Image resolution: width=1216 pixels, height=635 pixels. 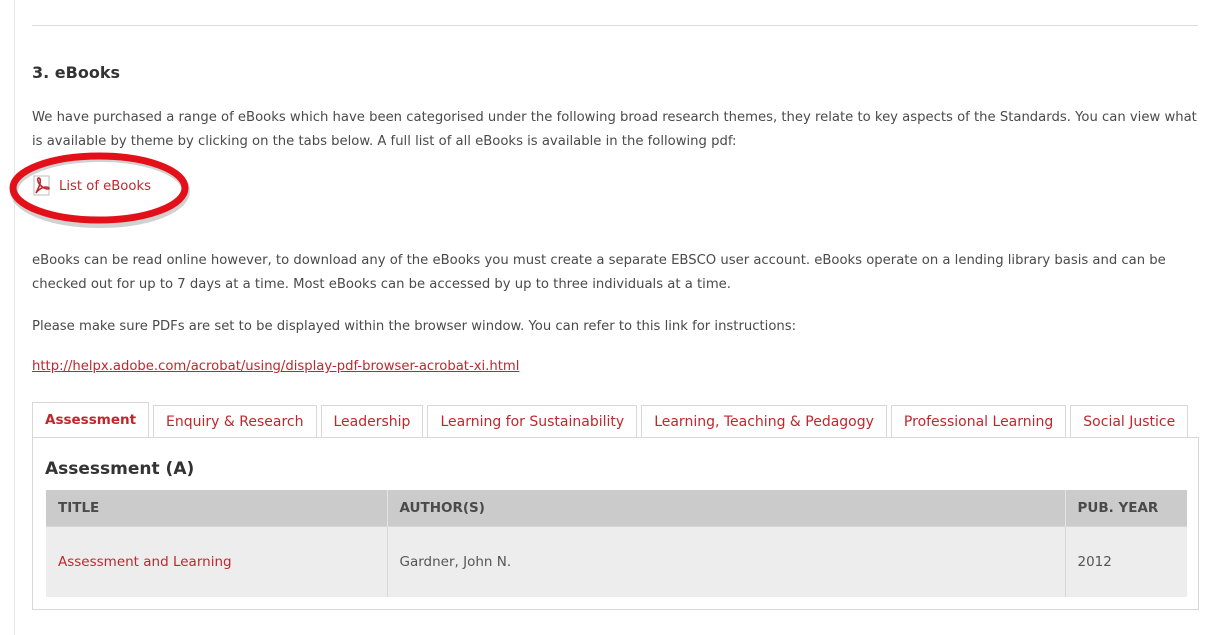 What do you see at coordinates (217, 561) in the screenshot?
I see `ebook-title-link: Assessment and Learning` at bounding box center [217, 561].